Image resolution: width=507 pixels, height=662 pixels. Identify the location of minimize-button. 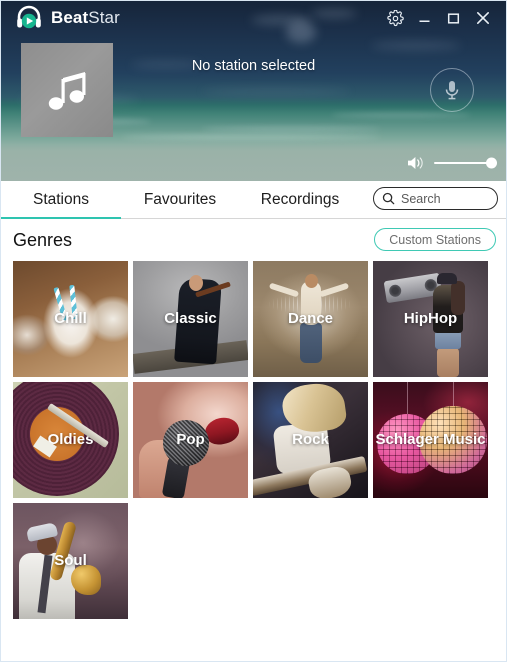
(424, 18).